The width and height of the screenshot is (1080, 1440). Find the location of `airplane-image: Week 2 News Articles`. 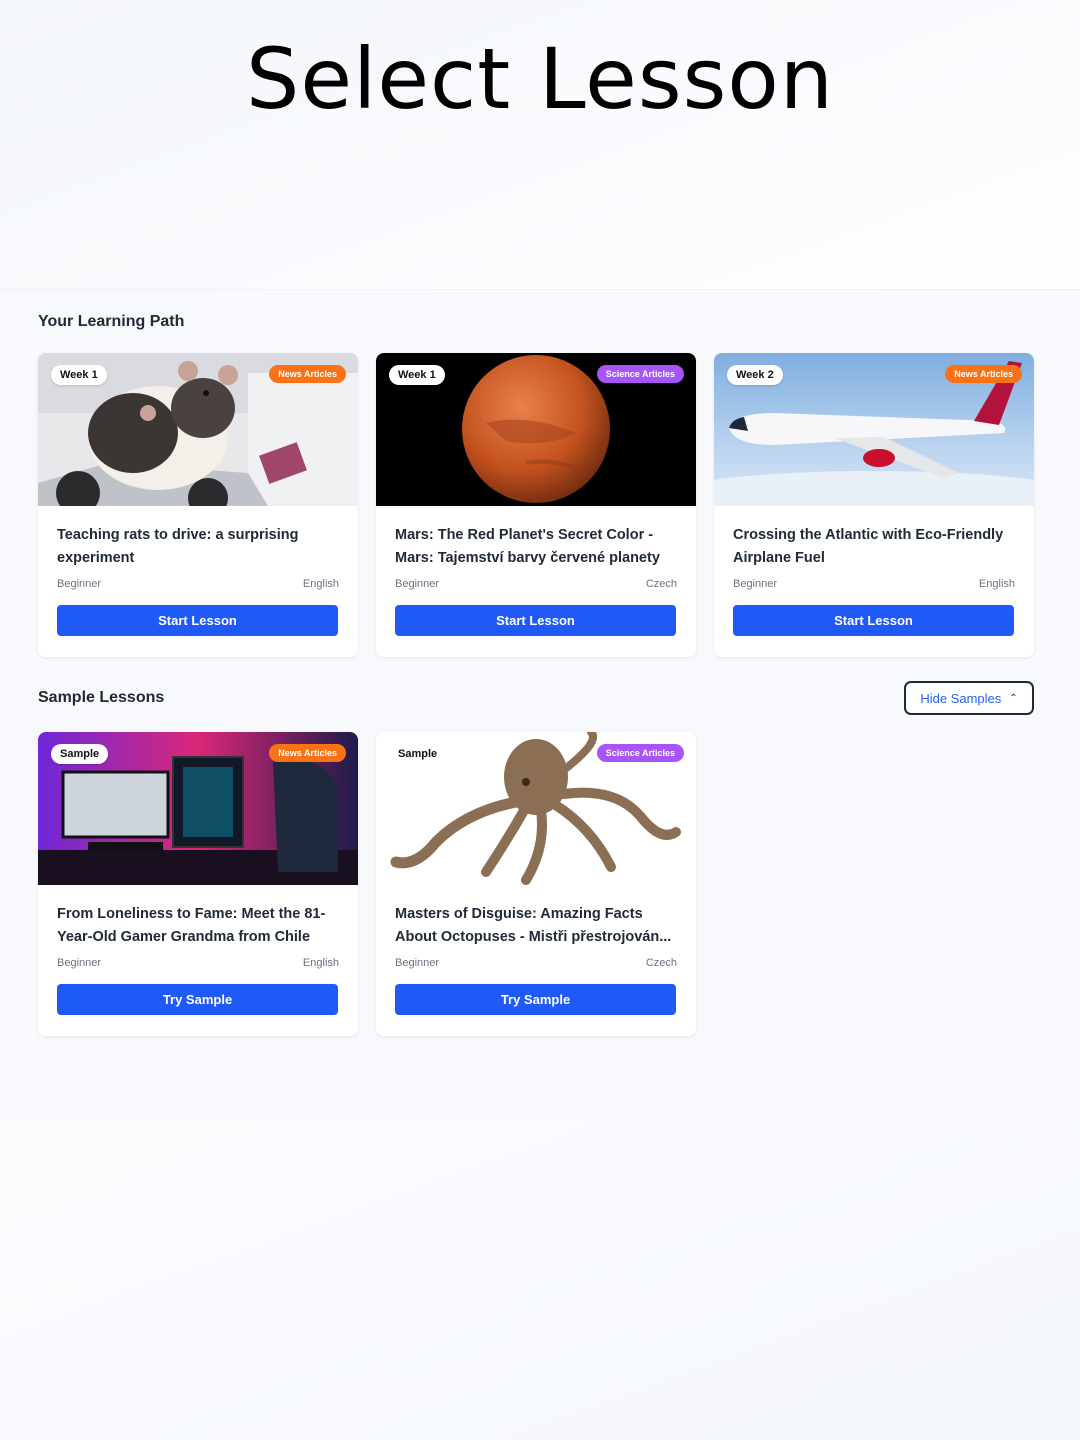

airplane-image: Week 2 News Articles is located at coordinates (874, 429).